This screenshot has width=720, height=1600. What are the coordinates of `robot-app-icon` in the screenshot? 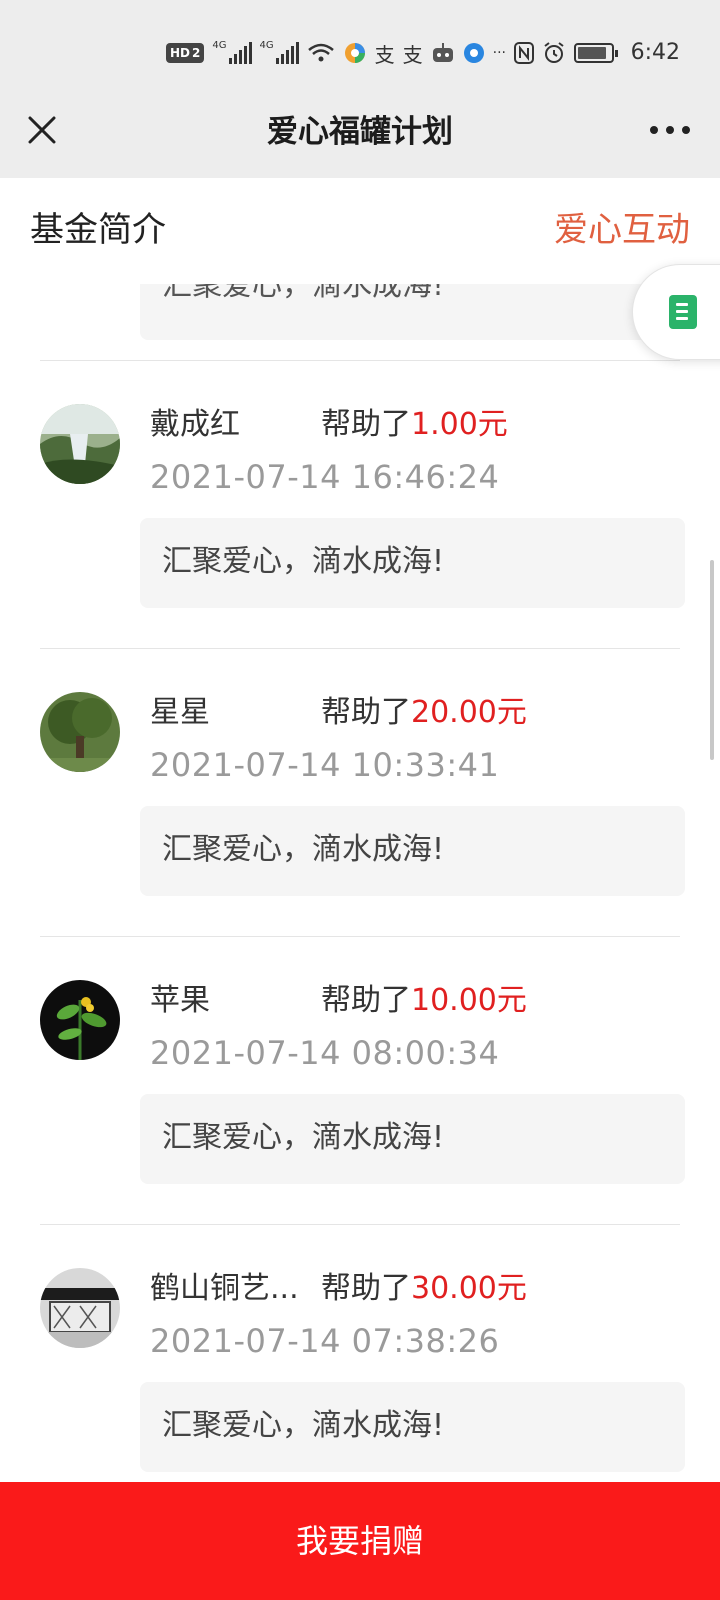 It's located at (443, 53).